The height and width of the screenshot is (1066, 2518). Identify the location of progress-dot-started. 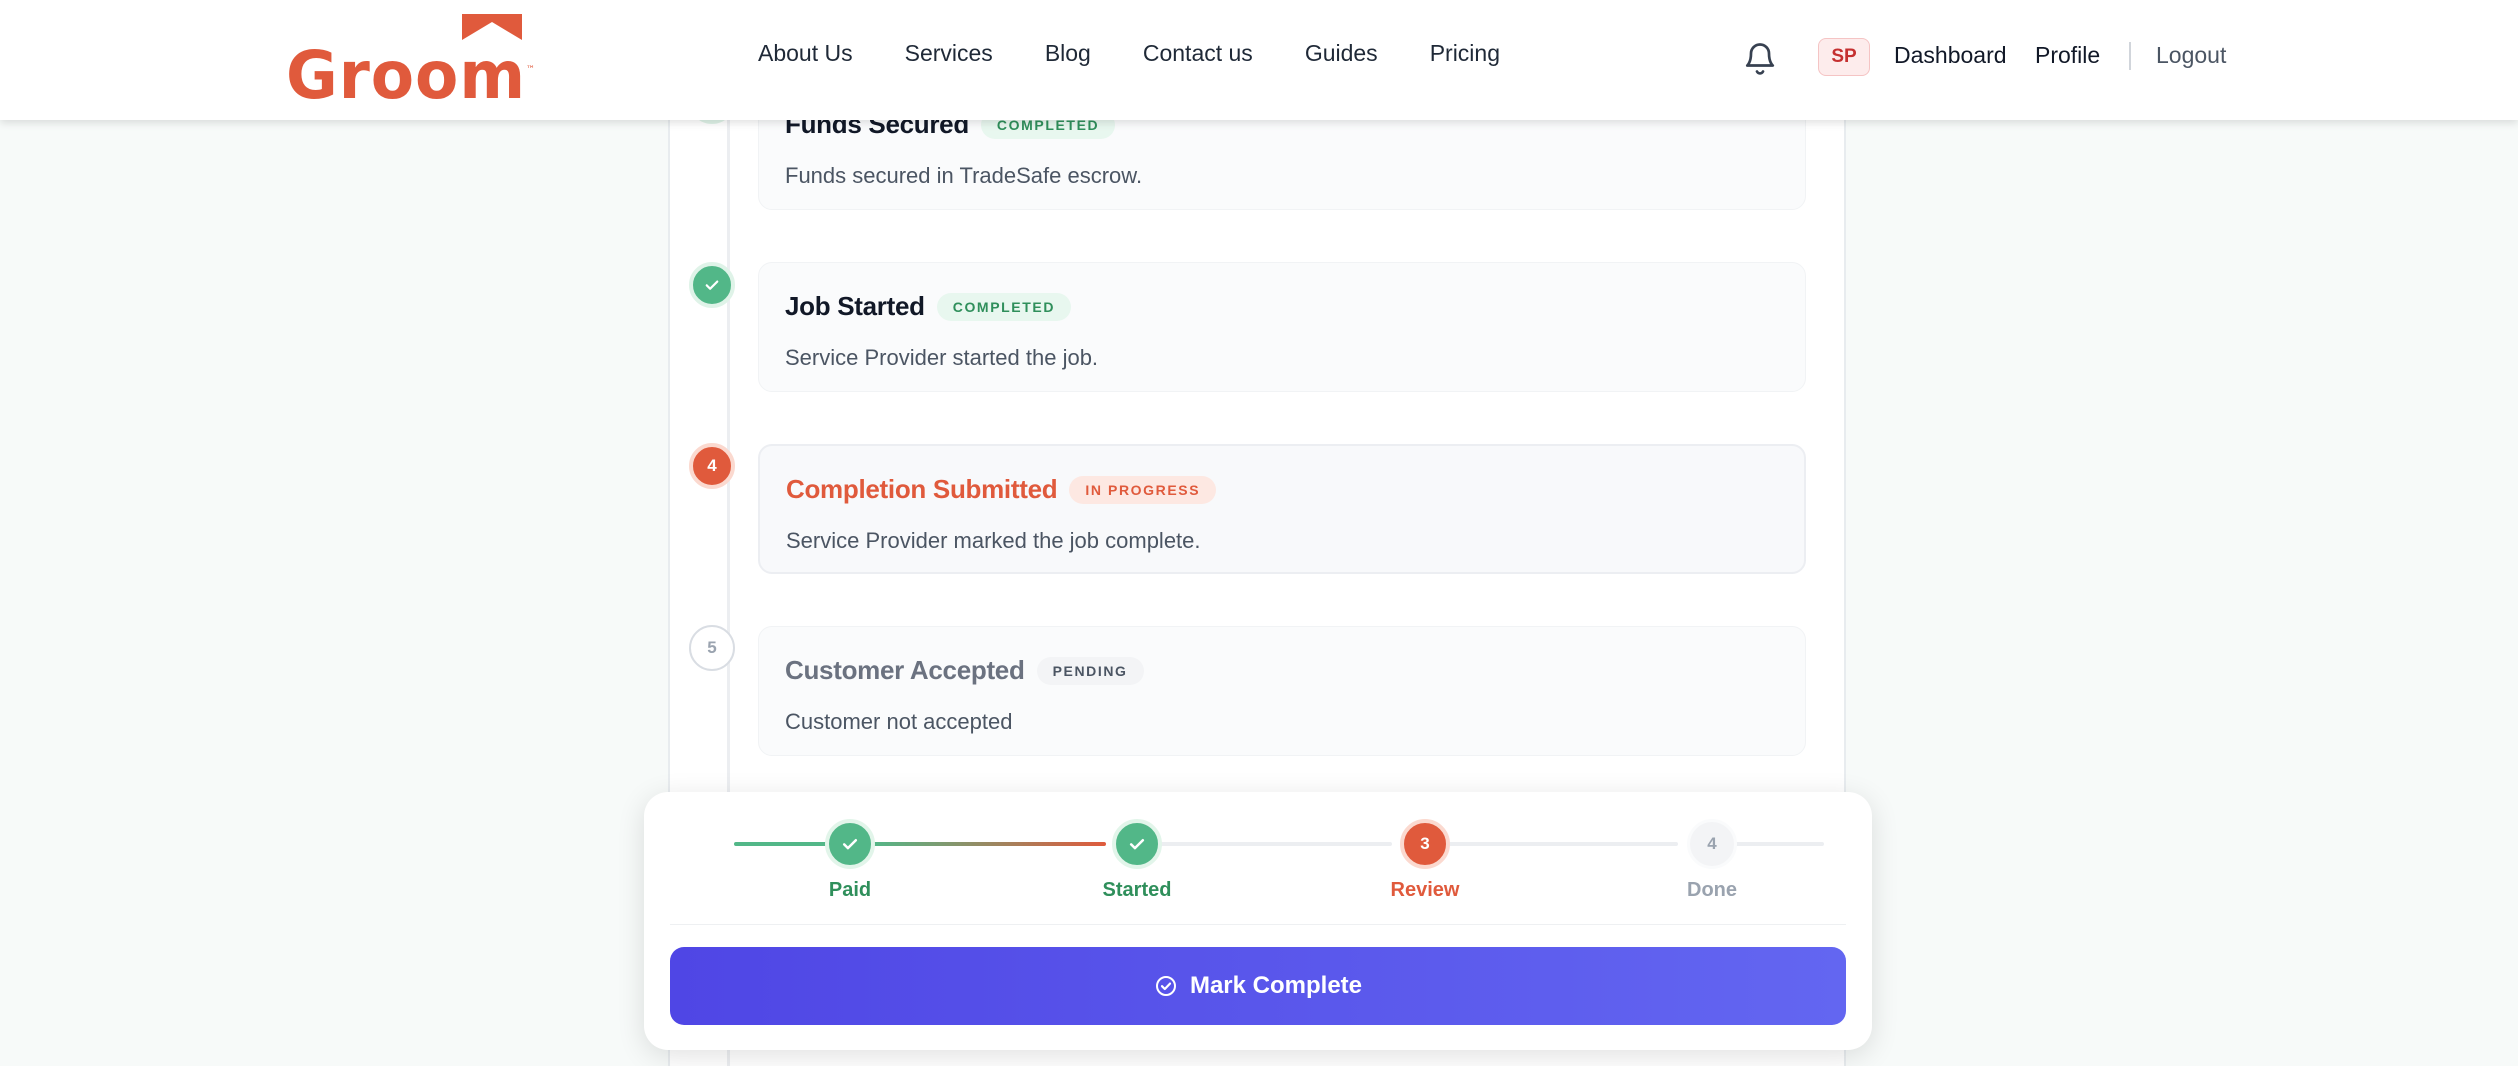
(1137, 844).